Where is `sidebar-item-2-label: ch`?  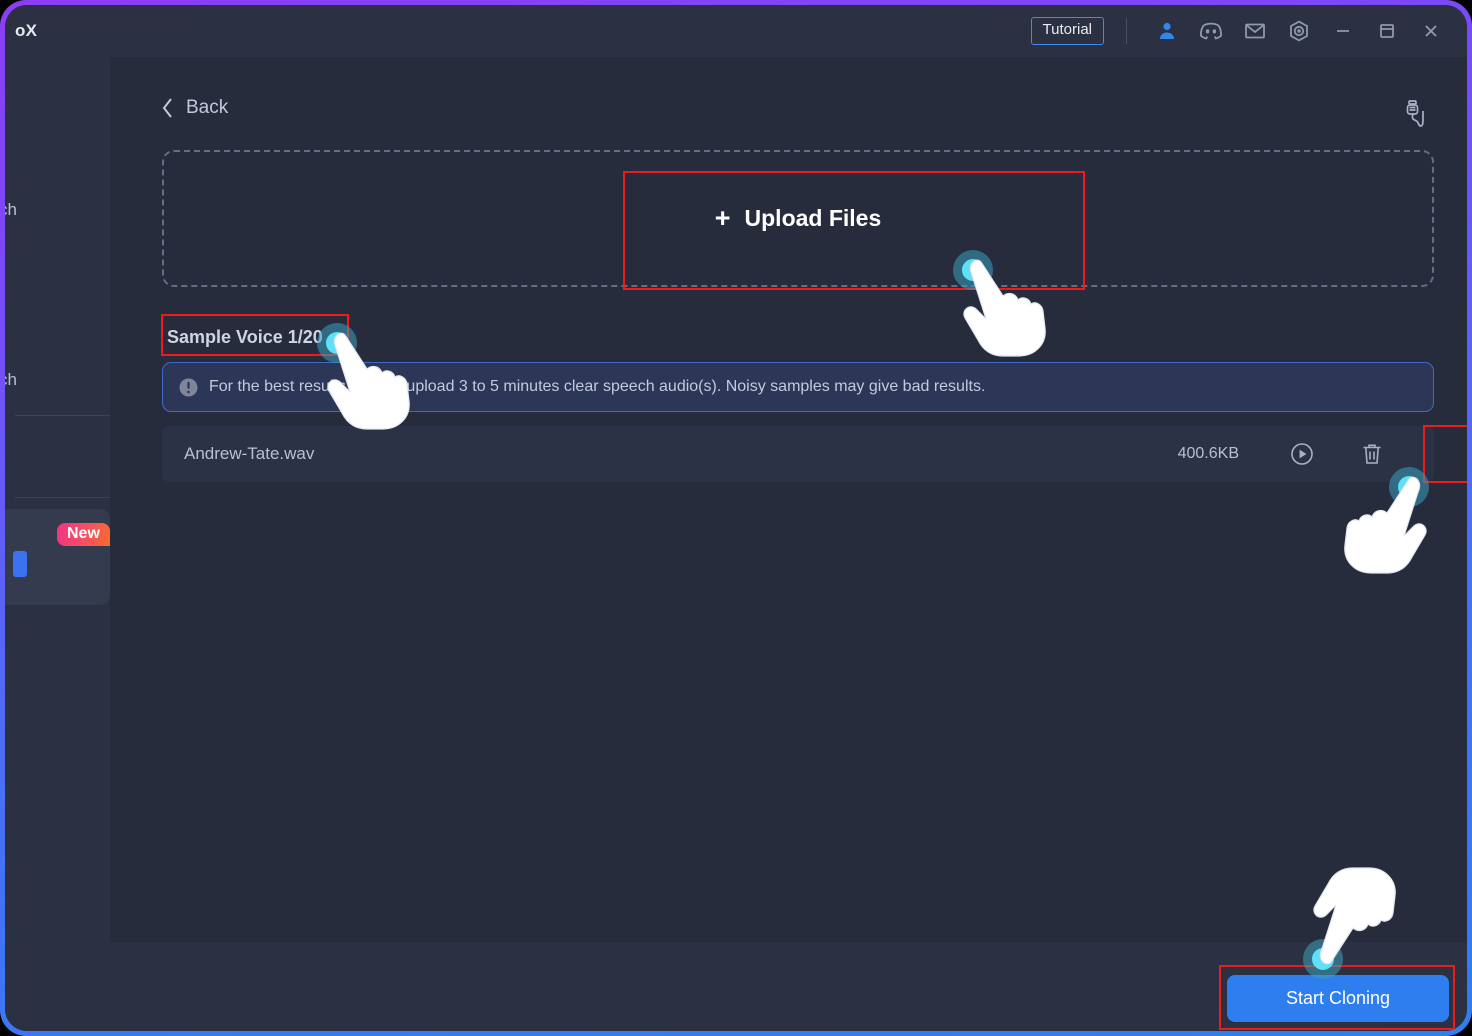
sidebar-item-2-label: ch is located at coordinates (11, 380).